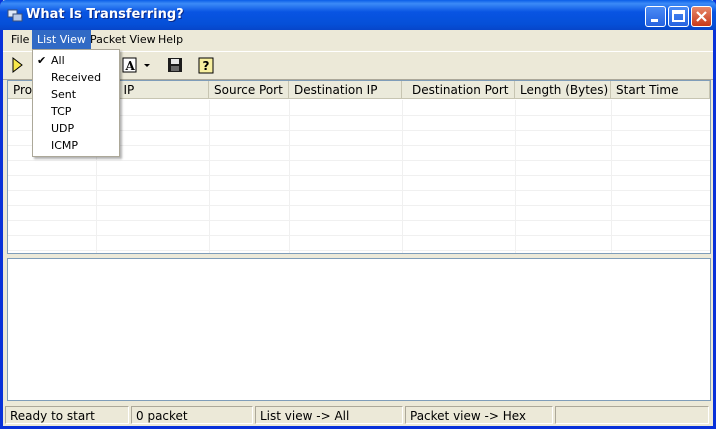 The width and height of the screenshot is (716, 429). What do you see at coordinates (632, 415) in the screenshot?
I see `status-extra` at bounding box center [632, 415].